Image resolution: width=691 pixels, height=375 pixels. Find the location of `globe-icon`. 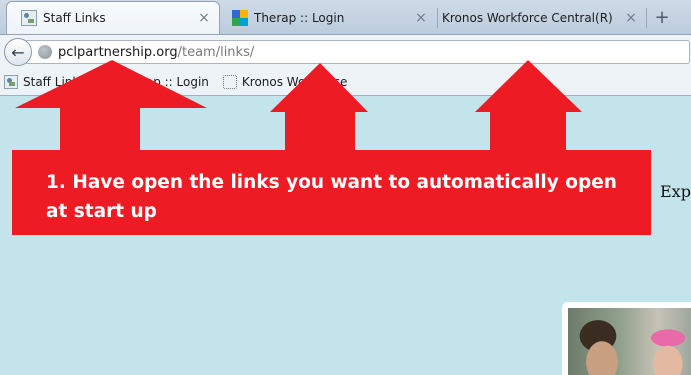

globe-icon is located at coordinates (45, 52).